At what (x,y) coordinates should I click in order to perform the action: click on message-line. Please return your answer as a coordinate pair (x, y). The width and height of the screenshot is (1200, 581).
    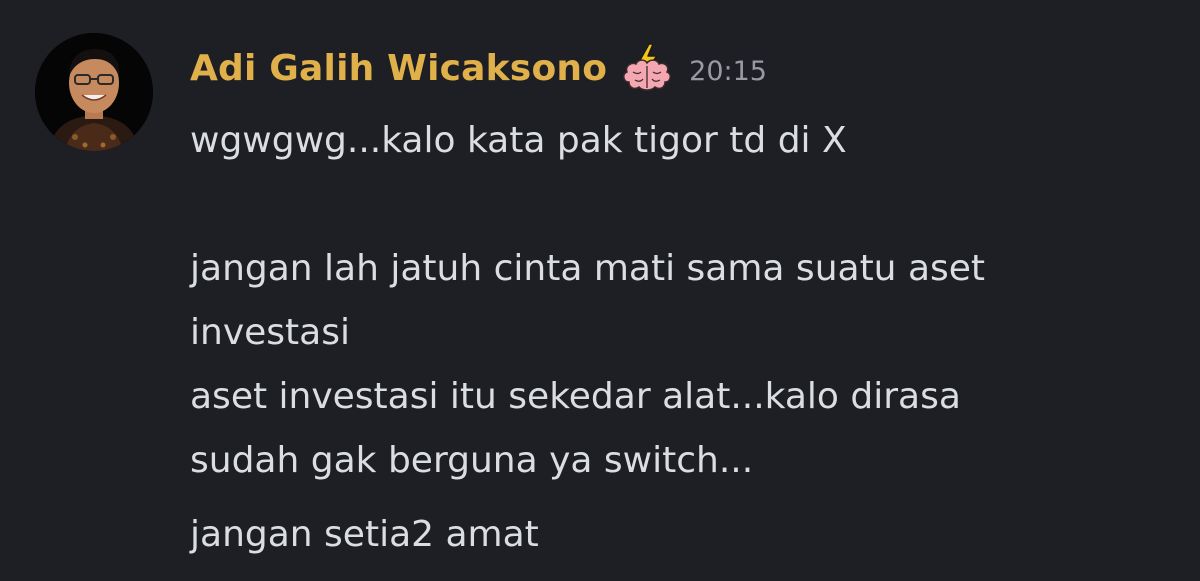
    Looking at the image, I should click on (587, 205).